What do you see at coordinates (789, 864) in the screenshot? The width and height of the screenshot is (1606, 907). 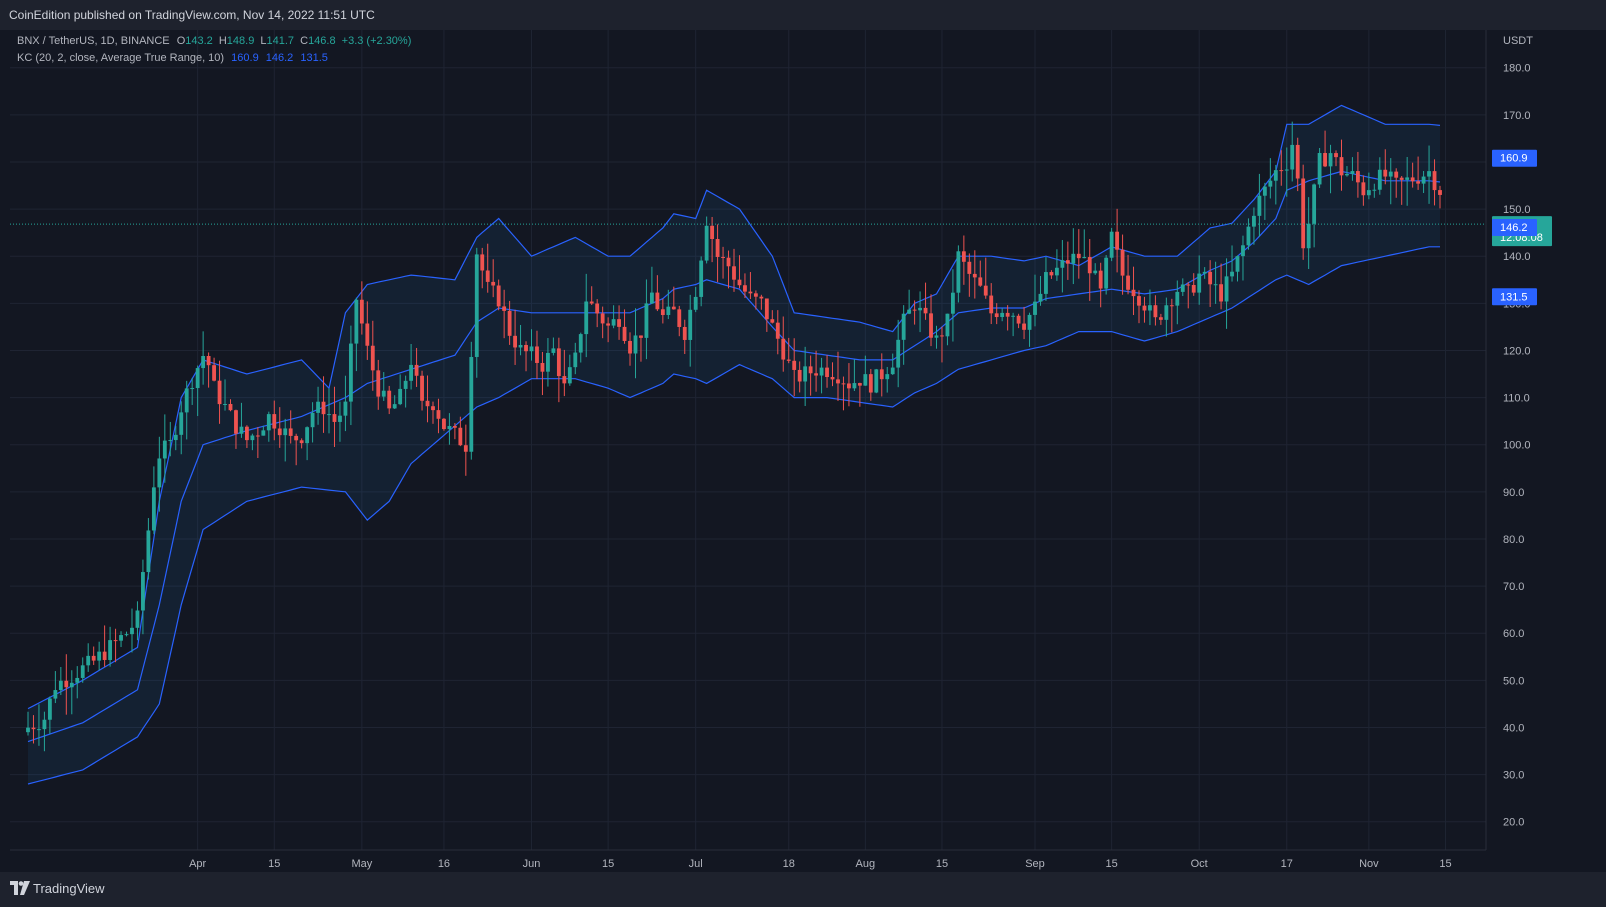 I see `time-axis-tick: 18` at bounding box center [789, 864].